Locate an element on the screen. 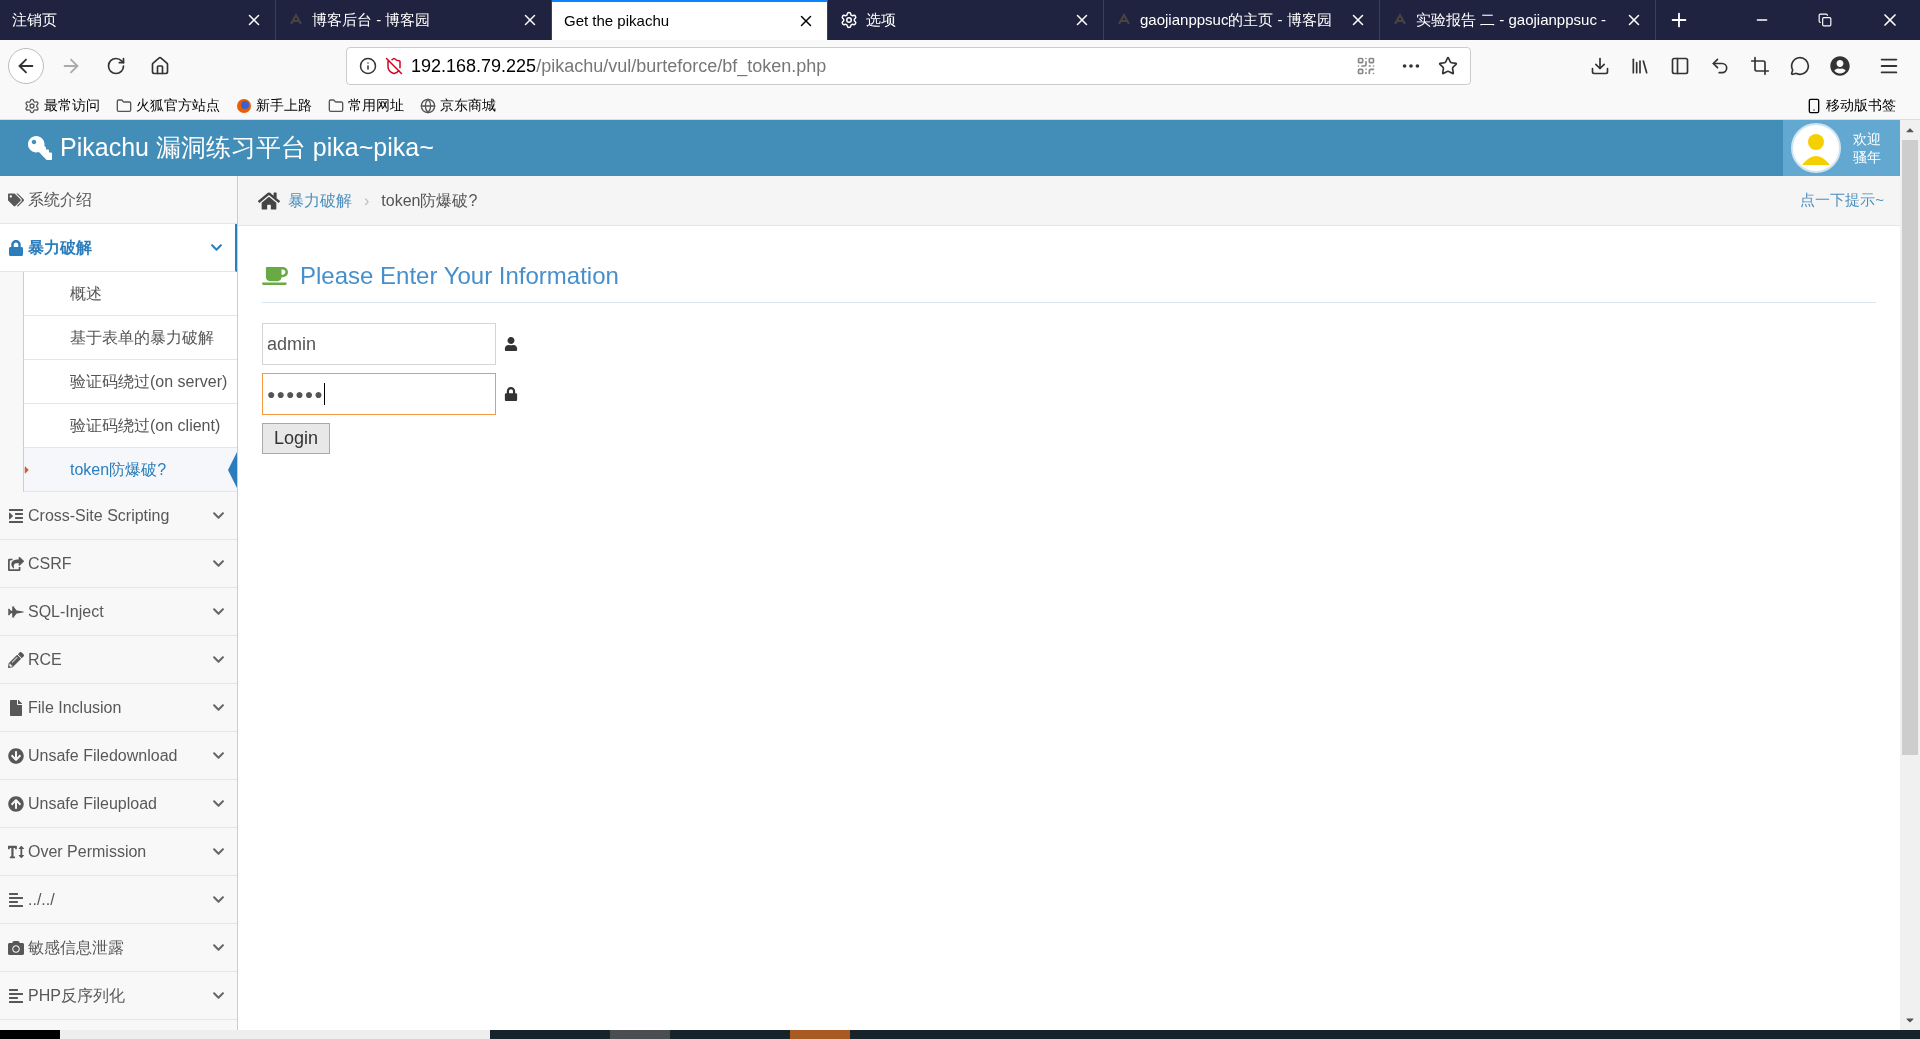 The height and width of the screenshot is (1039, 1920). key-icon is located at coordinates (40, 148).